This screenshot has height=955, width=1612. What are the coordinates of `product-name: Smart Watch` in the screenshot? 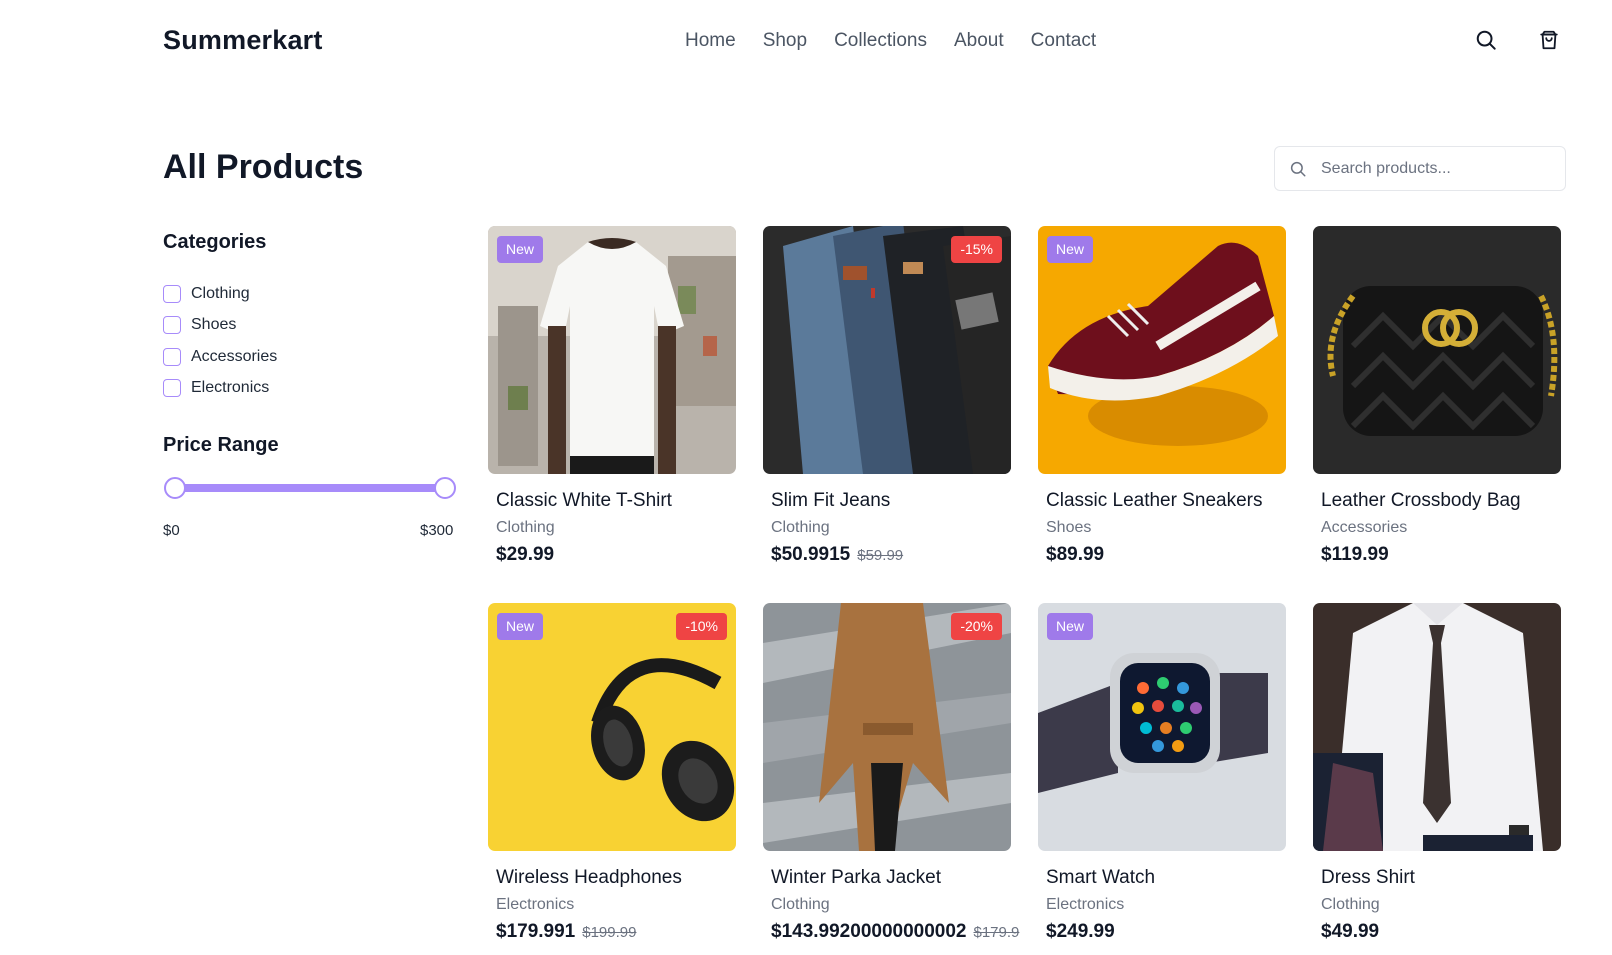 It's located at (1166, 878).